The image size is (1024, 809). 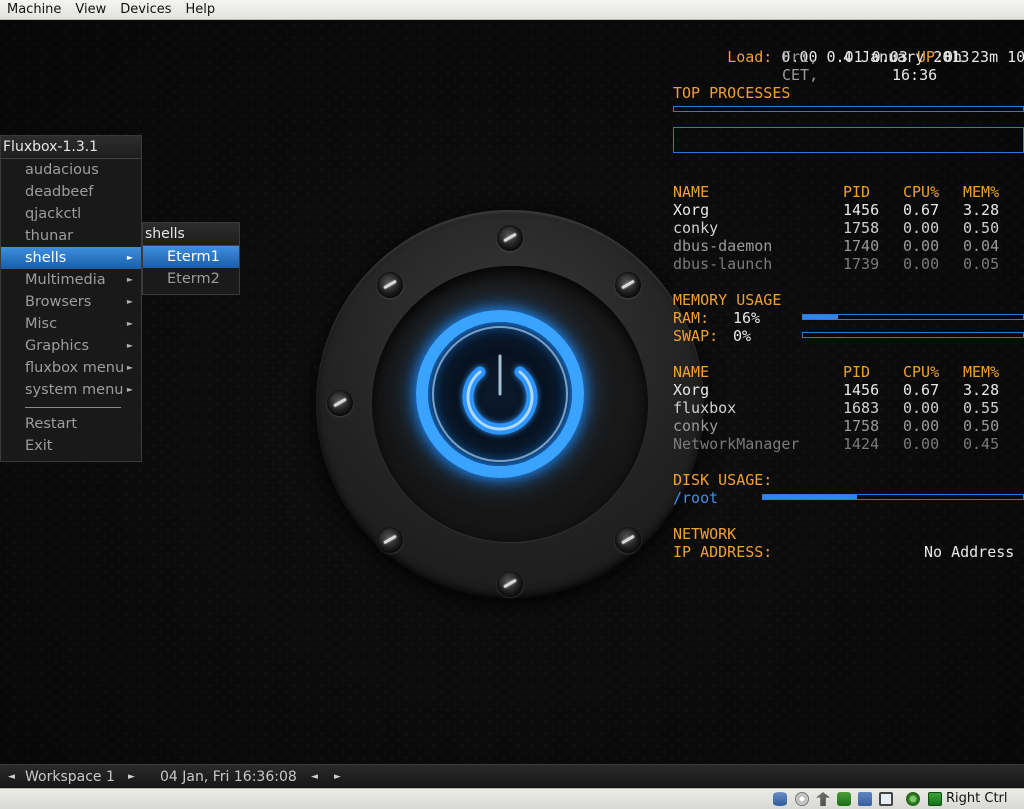 I want to click on time-value: 16:36, so click(x=915, y=75).